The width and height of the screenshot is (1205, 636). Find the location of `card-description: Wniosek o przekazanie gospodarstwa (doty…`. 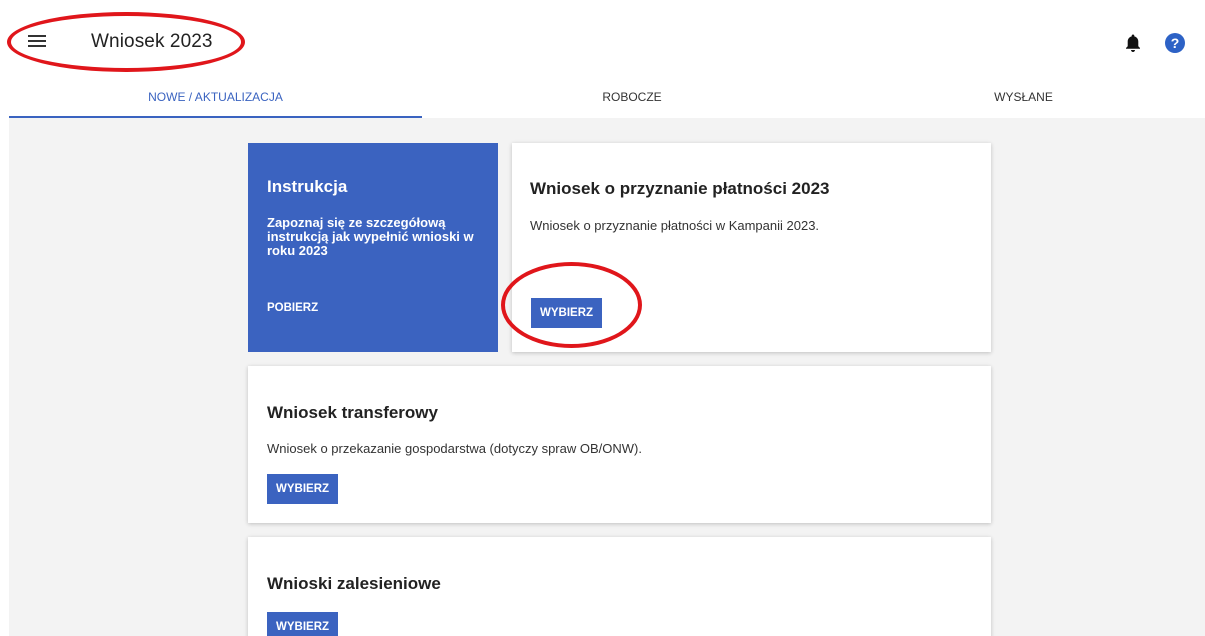

card-description: Wniosek o przekazanie gospodarstwa (doty… is located at coordinates (454, 448).